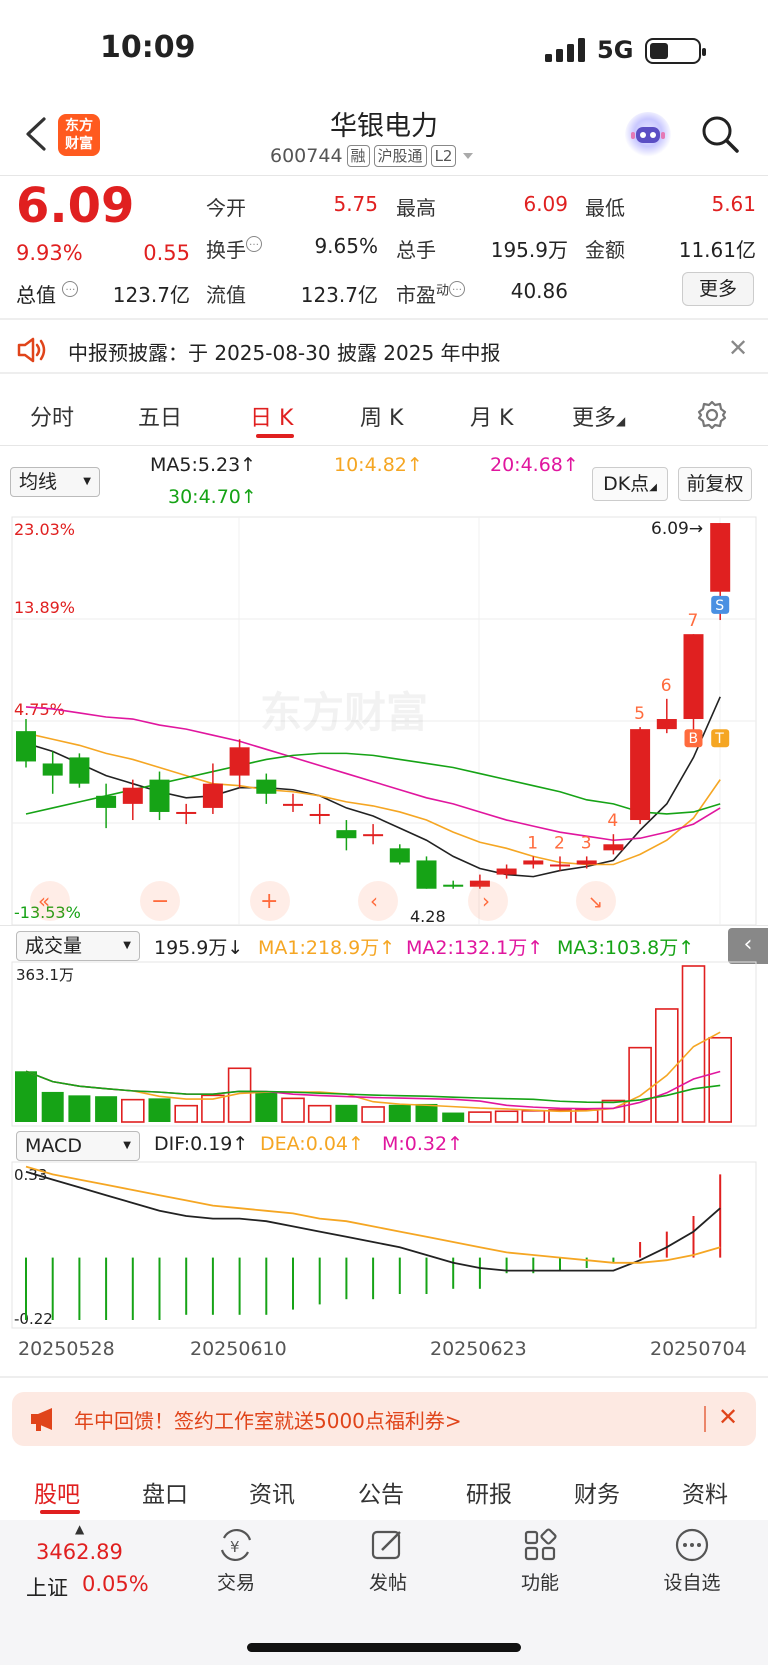 This screenshot has height=1665, width=768. Describe the element at coordinates (199, 948) in the screenshot. I see `volume-current: 195.9万↓` at that location.